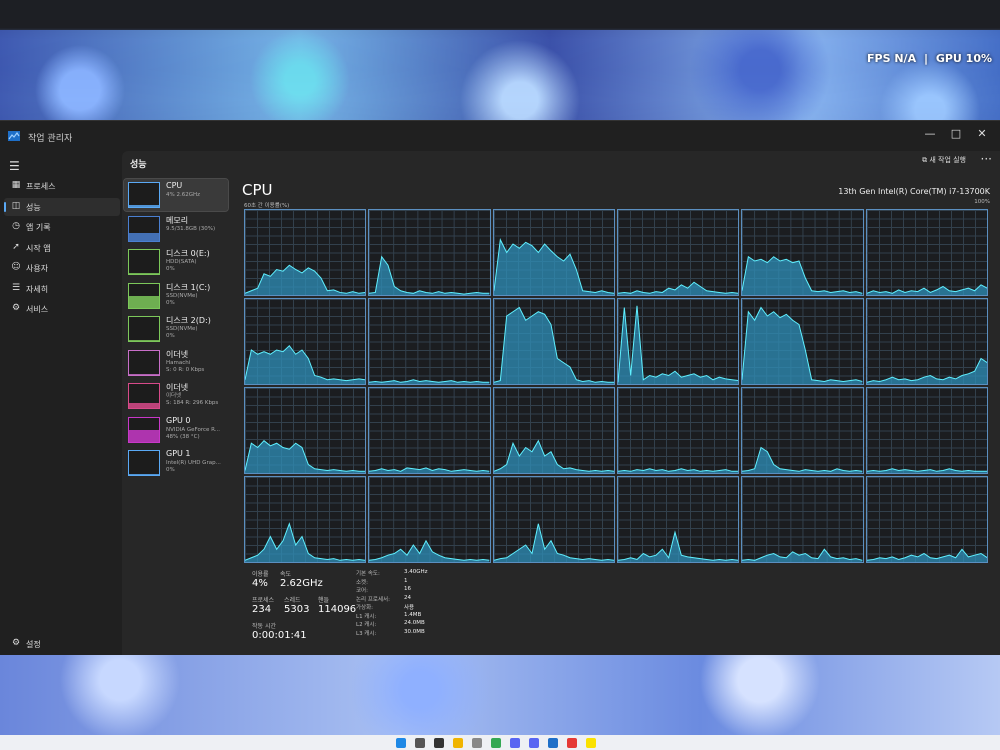 This screenshot has height=750, width=1000. I want to click on title-bar: 작업 관리자 — □ ✕, so click(500, 136).